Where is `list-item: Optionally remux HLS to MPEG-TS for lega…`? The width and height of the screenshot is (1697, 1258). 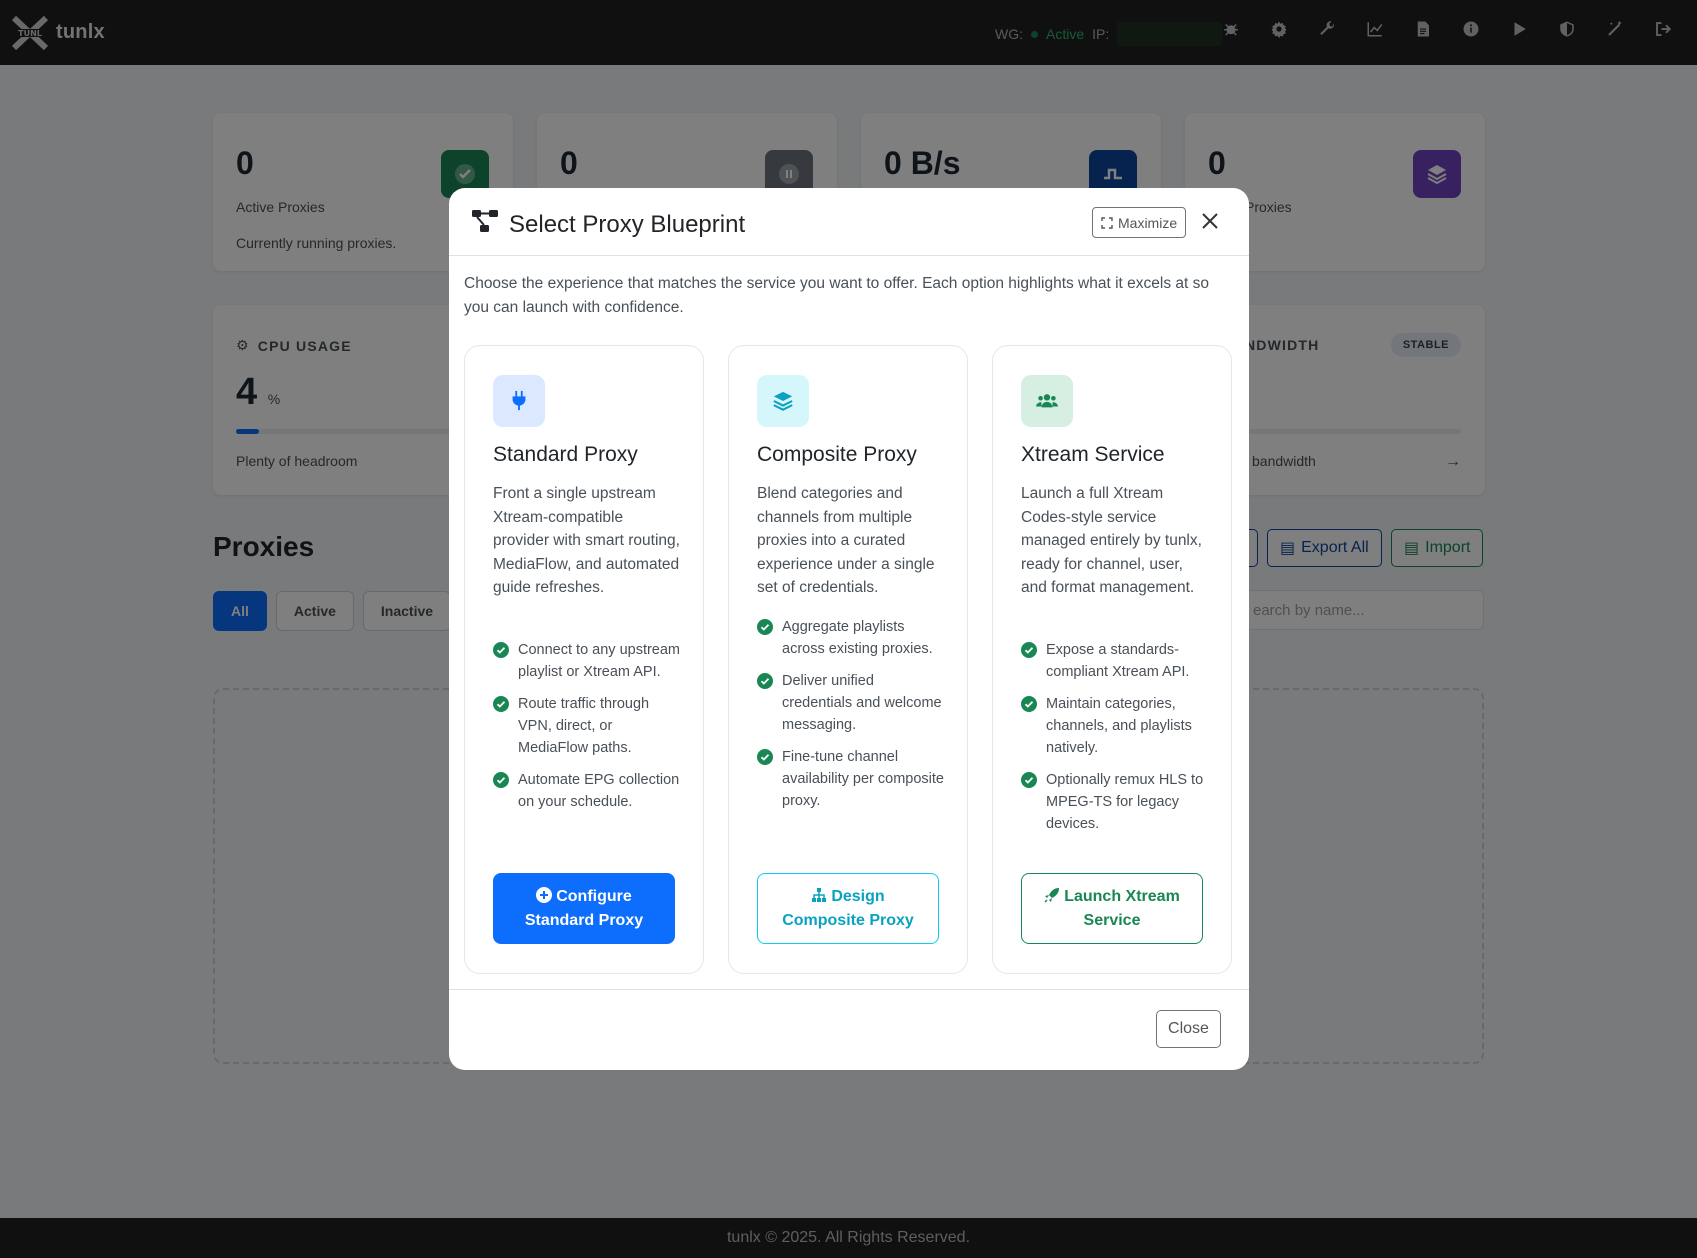
list-item: Optionally remux HLS to MPEG-TS for lega… is located at coordinates (1116, 802).